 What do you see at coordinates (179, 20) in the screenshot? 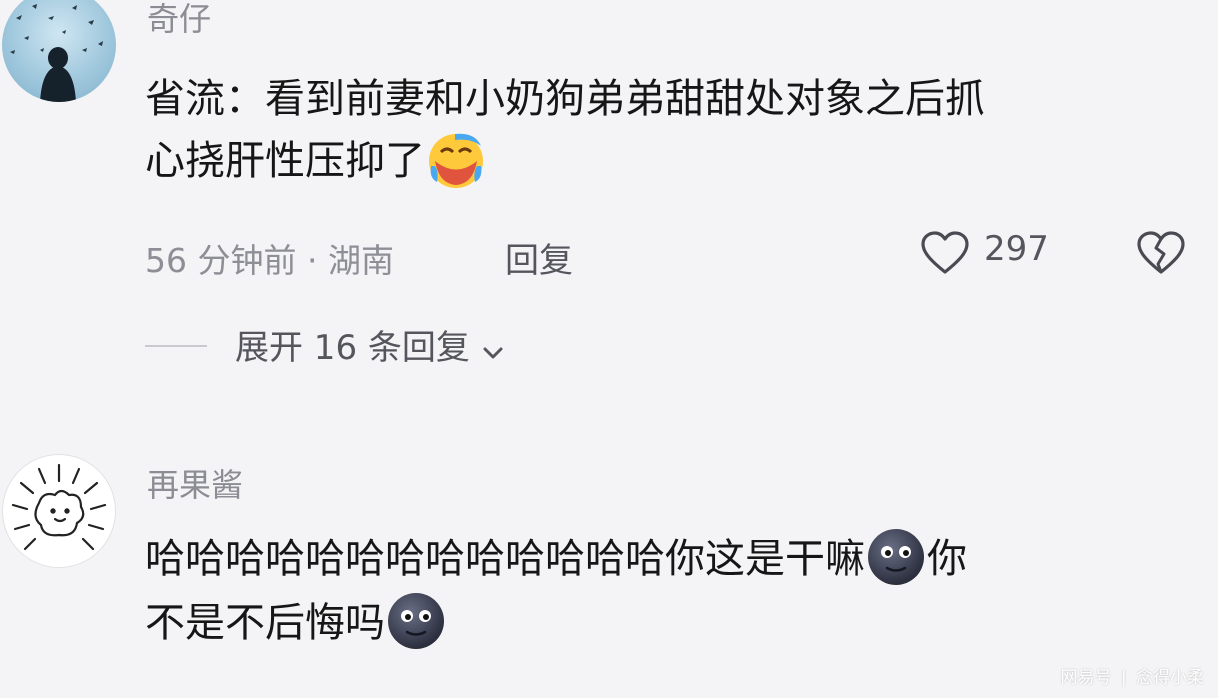
I see `username: 奇仔` at bounding box center [179, 20].